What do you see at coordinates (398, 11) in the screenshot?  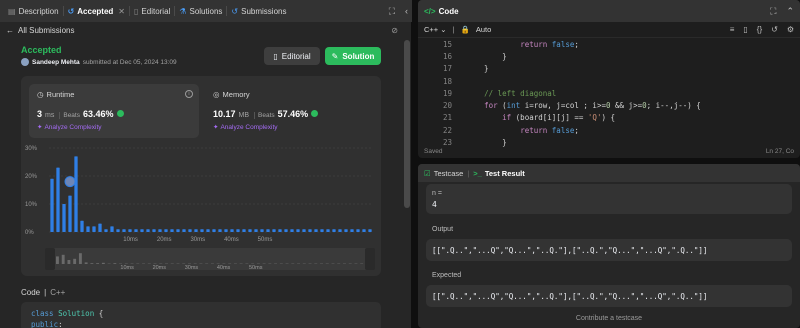 I see `tab-bar-controls: ⛶ ‹` at bounding box center [398, 11].